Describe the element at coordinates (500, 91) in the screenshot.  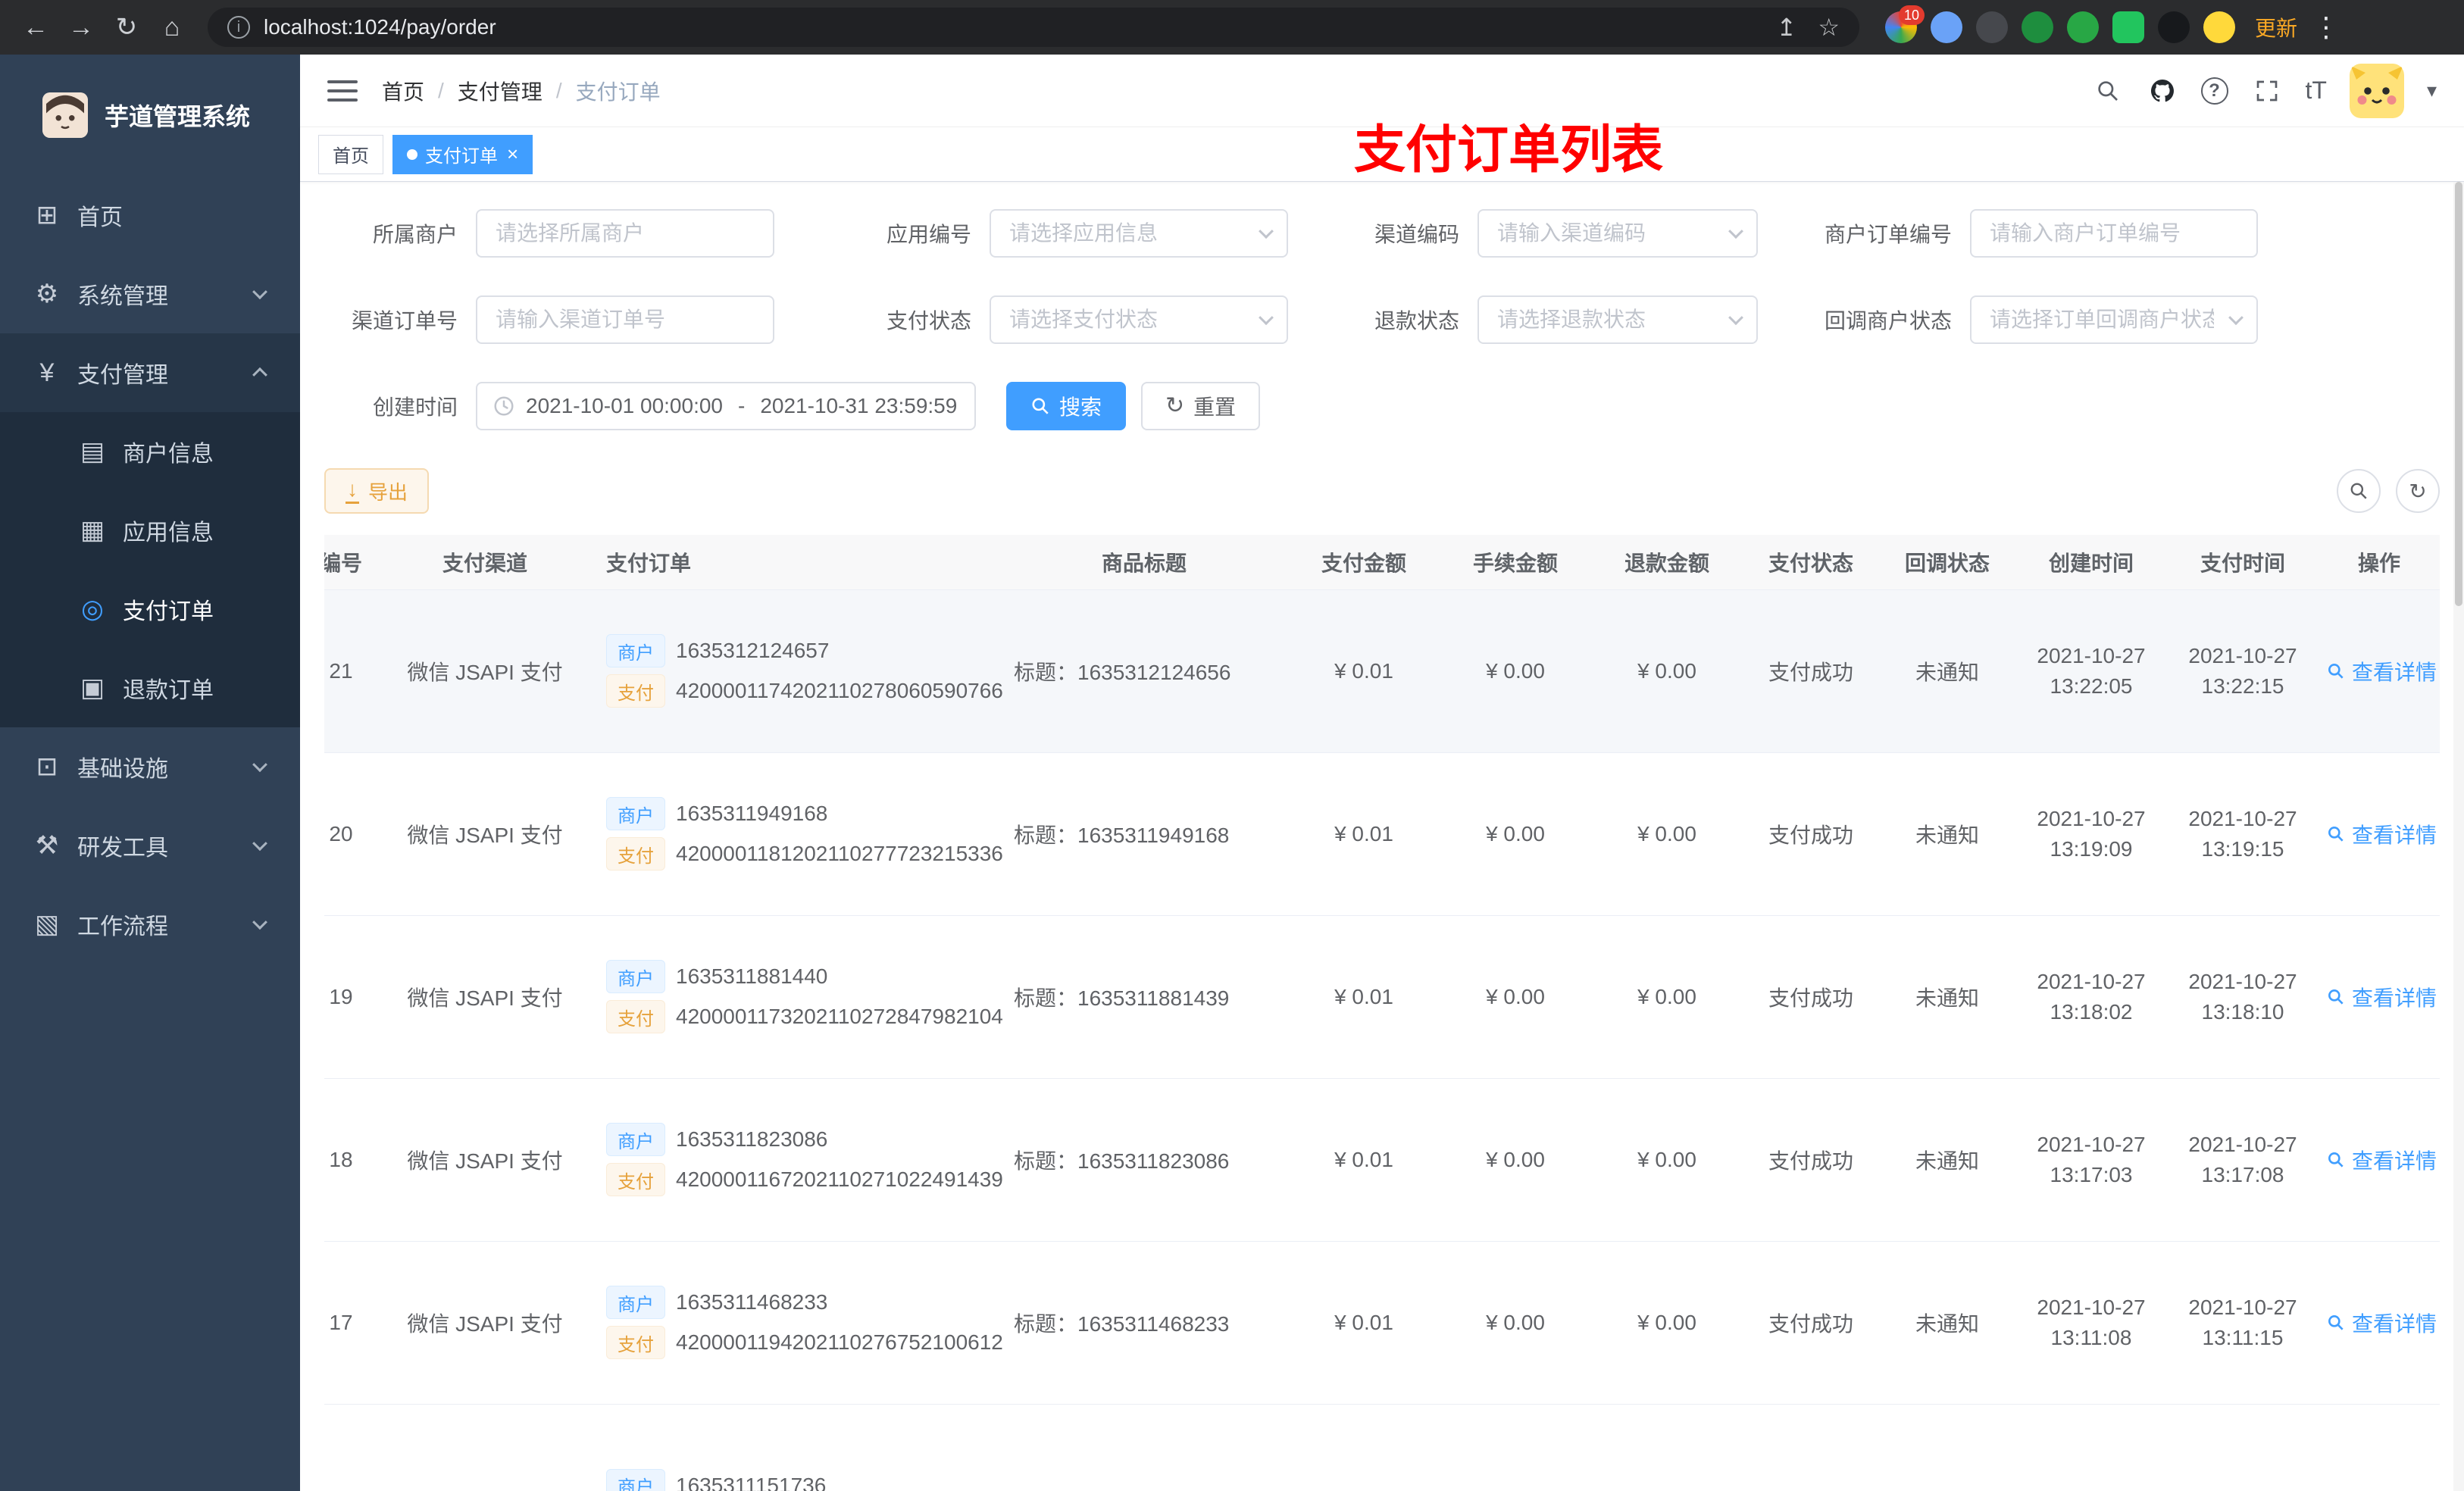
I see `breadcrumb-pay-manage: 支付管理` at that location.